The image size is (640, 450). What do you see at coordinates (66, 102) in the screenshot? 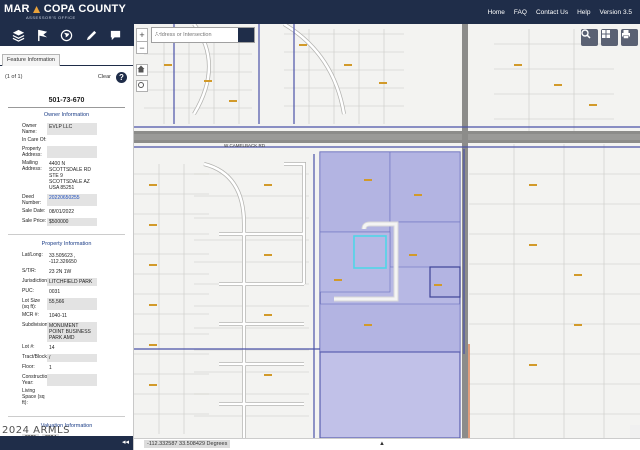
I see `parcel-number: 501-73-670` at bounding box center [66, 102].